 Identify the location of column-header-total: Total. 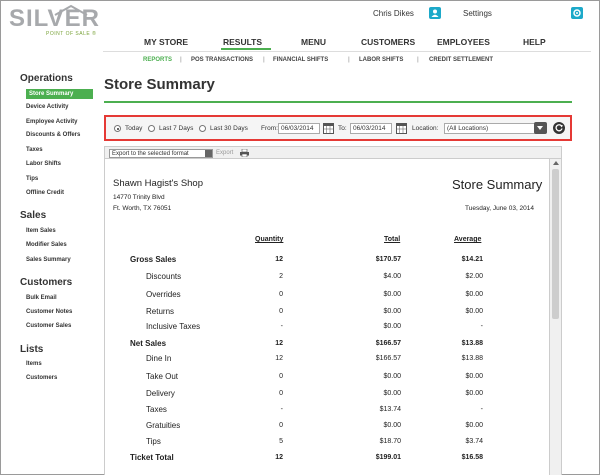
(392, 239).